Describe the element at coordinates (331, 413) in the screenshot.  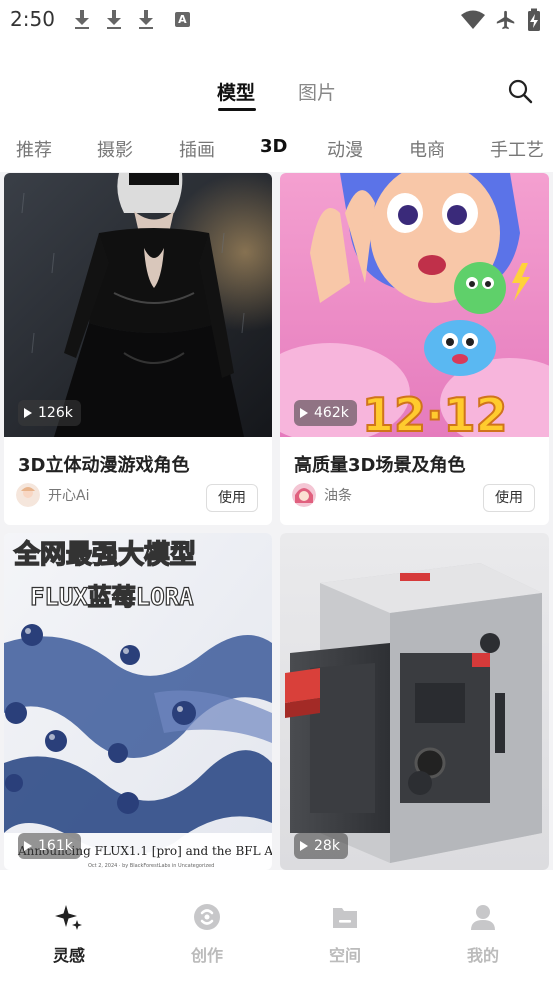
I see `view-count: 462k` at that location.